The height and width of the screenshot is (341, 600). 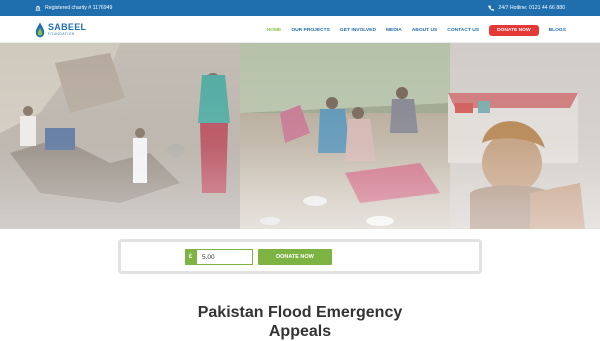 What do you see at coordinates (61, 34) in the screenshot?
I see `logo-subtitle: FOUNDATION` at bounding box center [61, 34].